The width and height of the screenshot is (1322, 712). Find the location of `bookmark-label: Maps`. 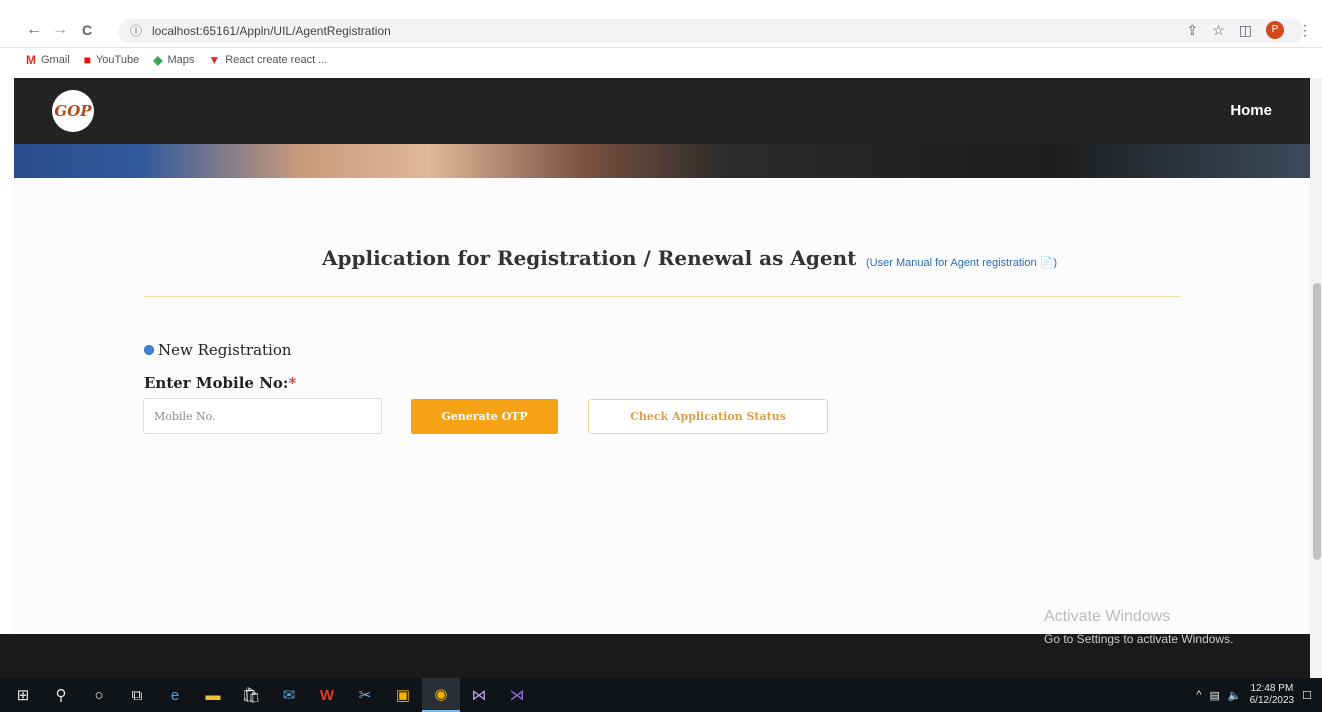

bookmark-label: Maps is located at coordinates (181, 60).